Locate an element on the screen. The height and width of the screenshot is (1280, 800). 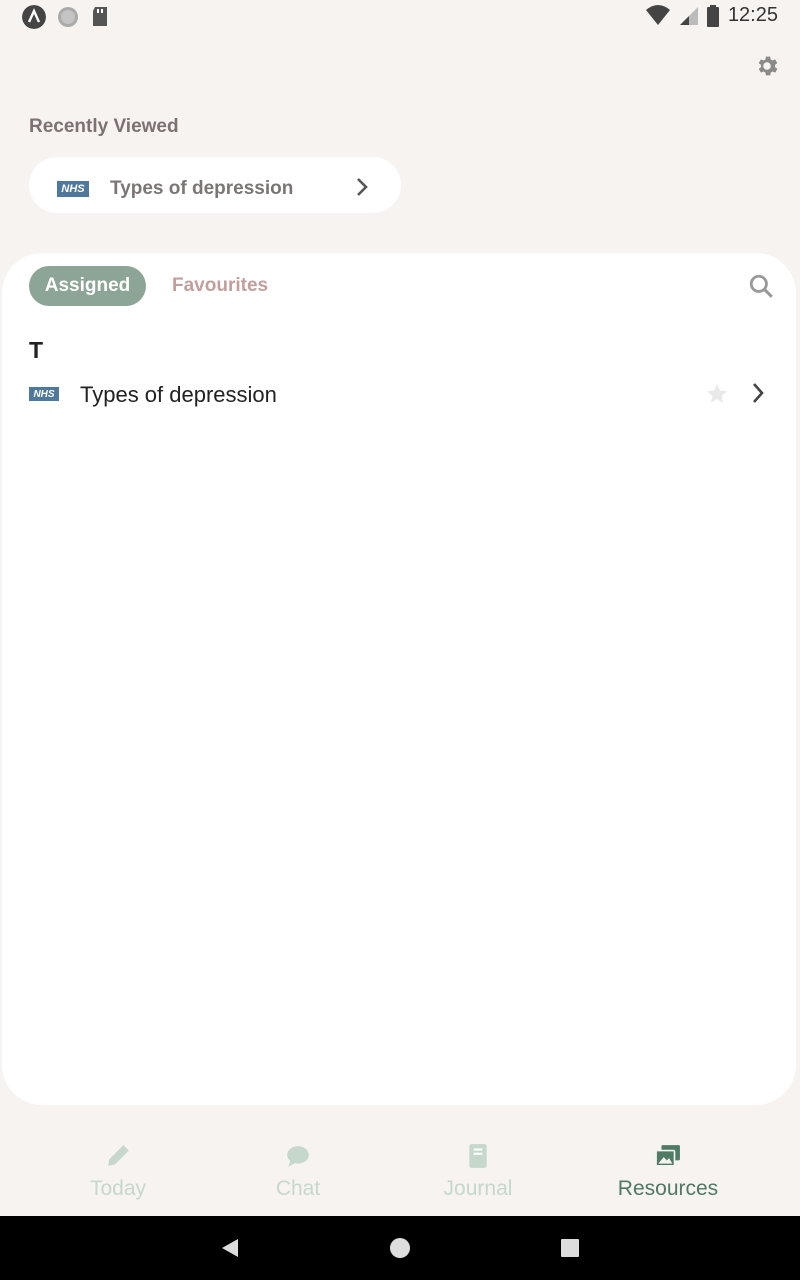
section-header-letter: T is located at coordinates (36, 350).